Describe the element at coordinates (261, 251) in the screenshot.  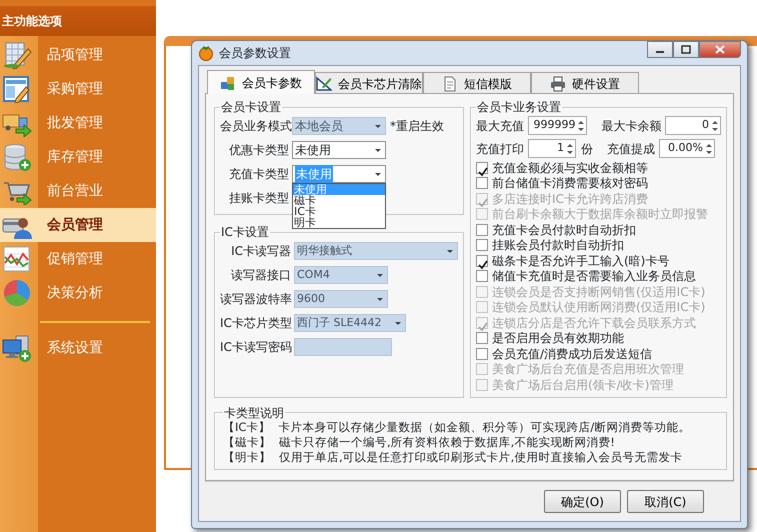
I see `field-label: IC卡读写器` at that location.